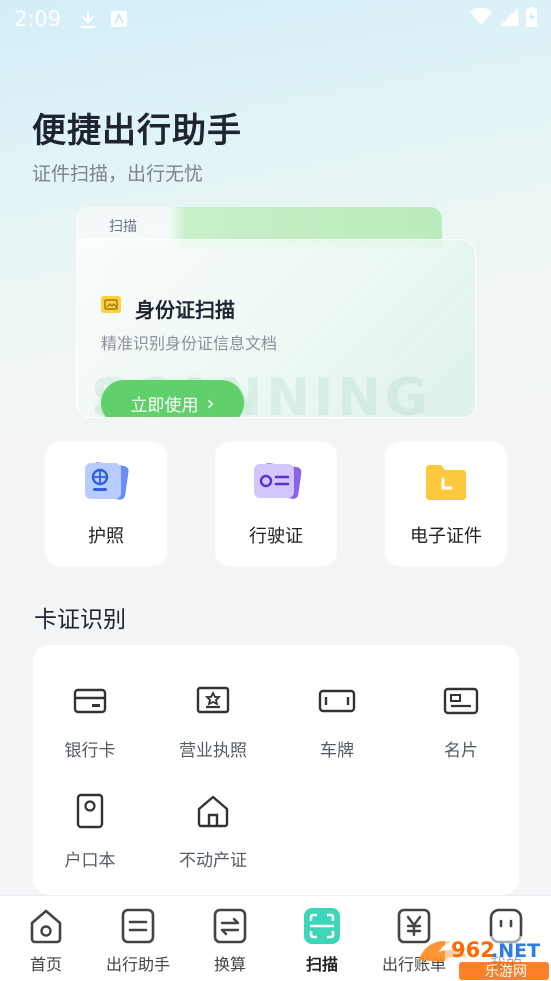 The height and width of the screenshot is (981, 551). I want to click on grid-item-license-plate: 车牌, so click(337, 722).